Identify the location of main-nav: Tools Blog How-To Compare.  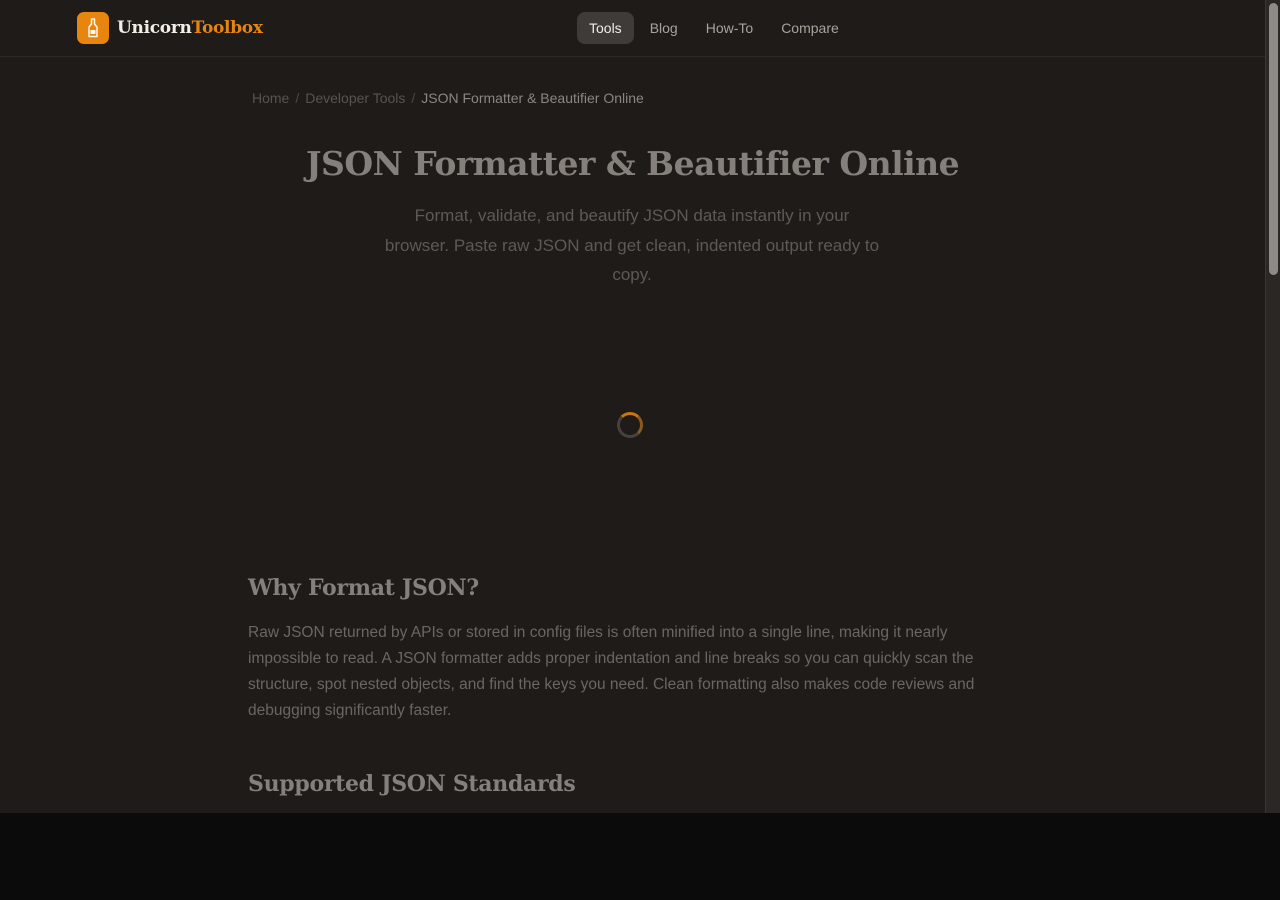
(714, 28).